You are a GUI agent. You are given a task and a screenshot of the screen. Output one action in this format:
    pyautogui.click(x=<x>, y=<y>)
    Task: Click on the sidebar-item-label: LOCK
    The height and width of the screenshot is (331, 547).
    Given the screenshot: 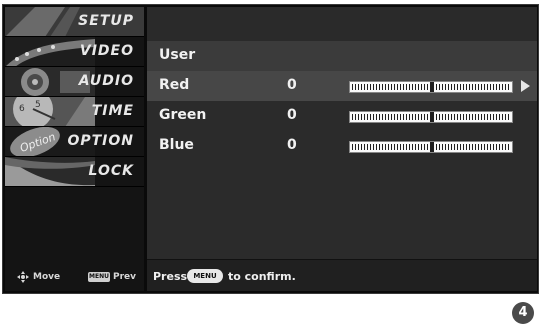 What is the action you would take?
    pyautogui.click(x=111, y=171)
    